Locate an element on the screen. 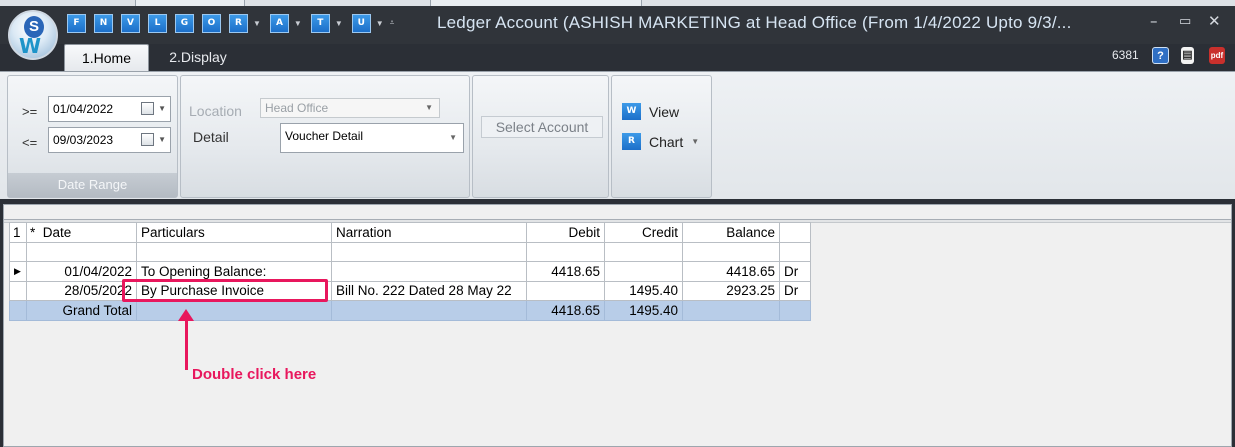 The height and width of the screenshot is (447, 1235). grid-filter-row is located at coordinates (410, 251).